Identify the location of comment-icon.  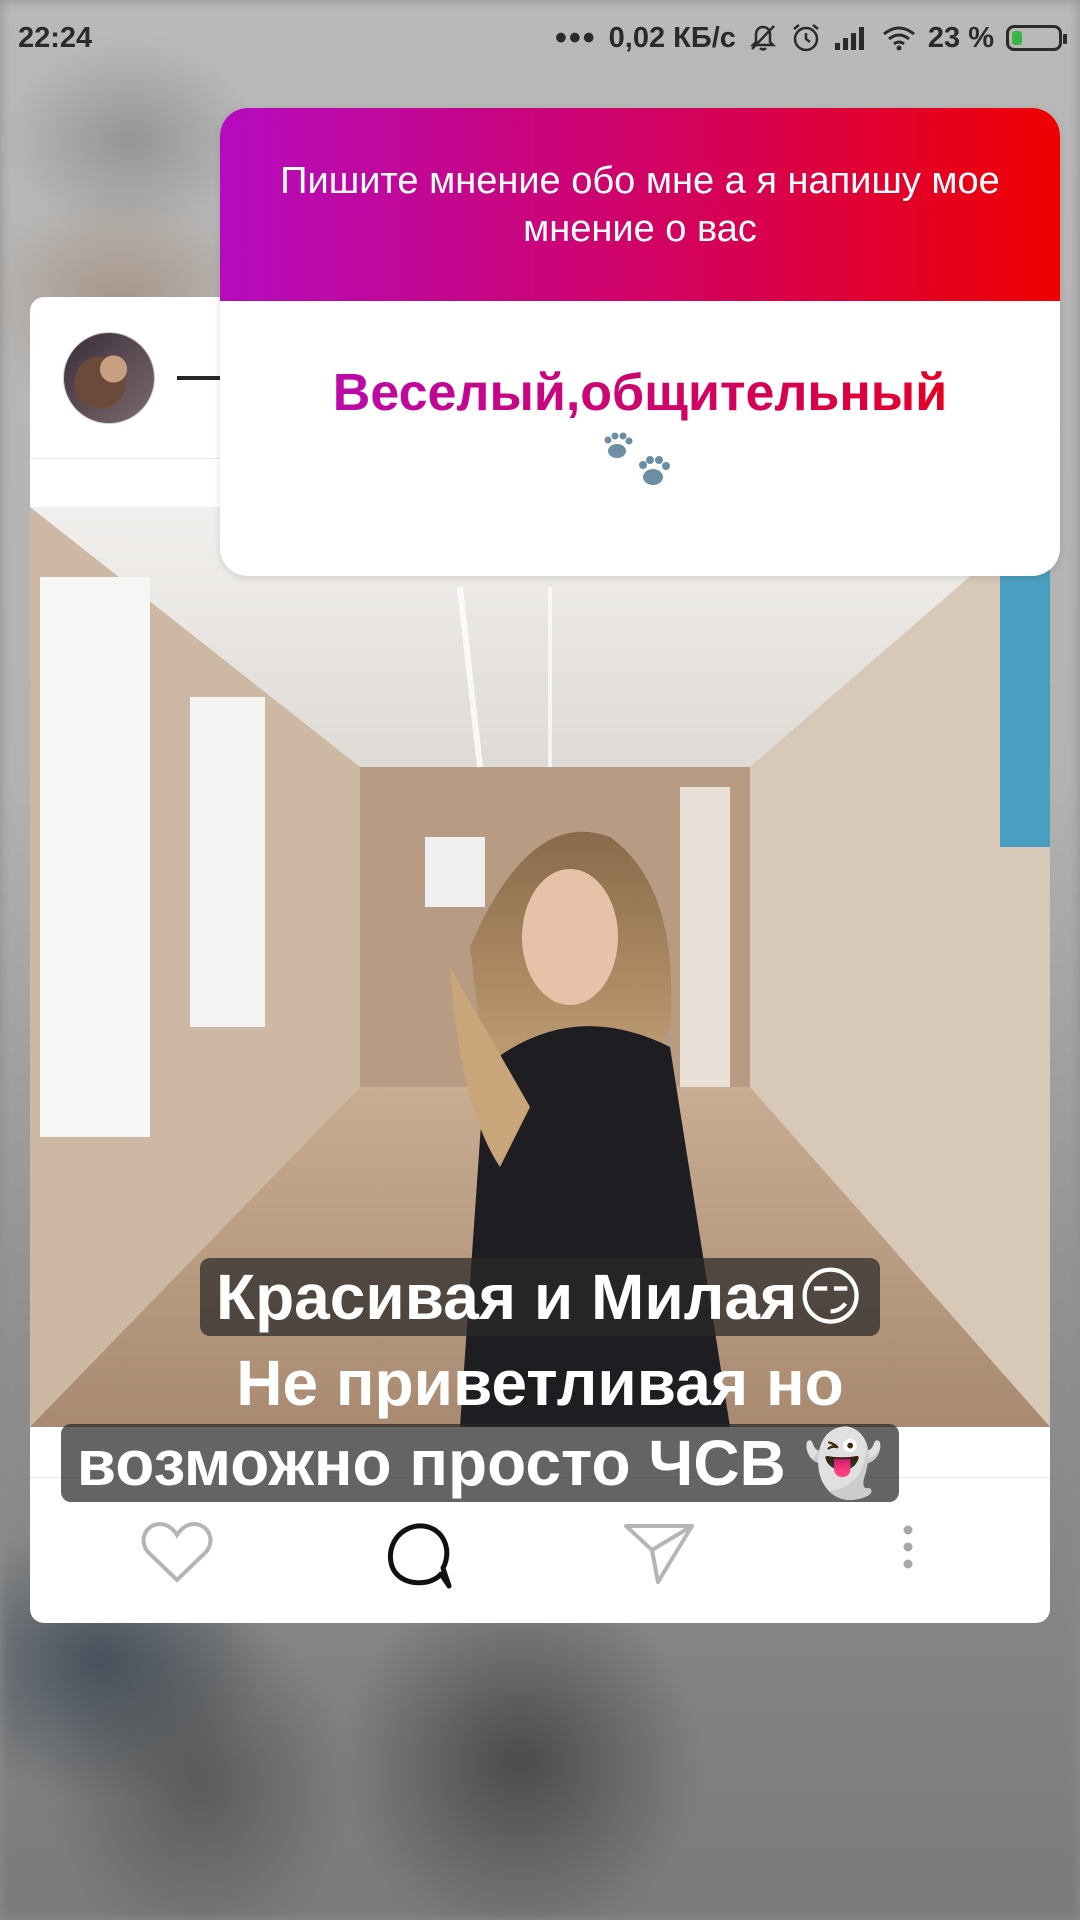
(418, 1557).